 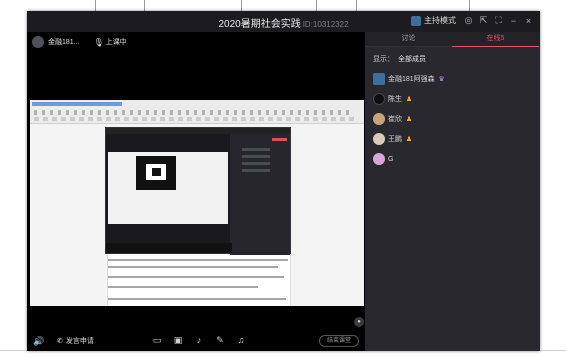 I want to click on host-mode-toggle: 主持模式, so click(x=433, y=20).